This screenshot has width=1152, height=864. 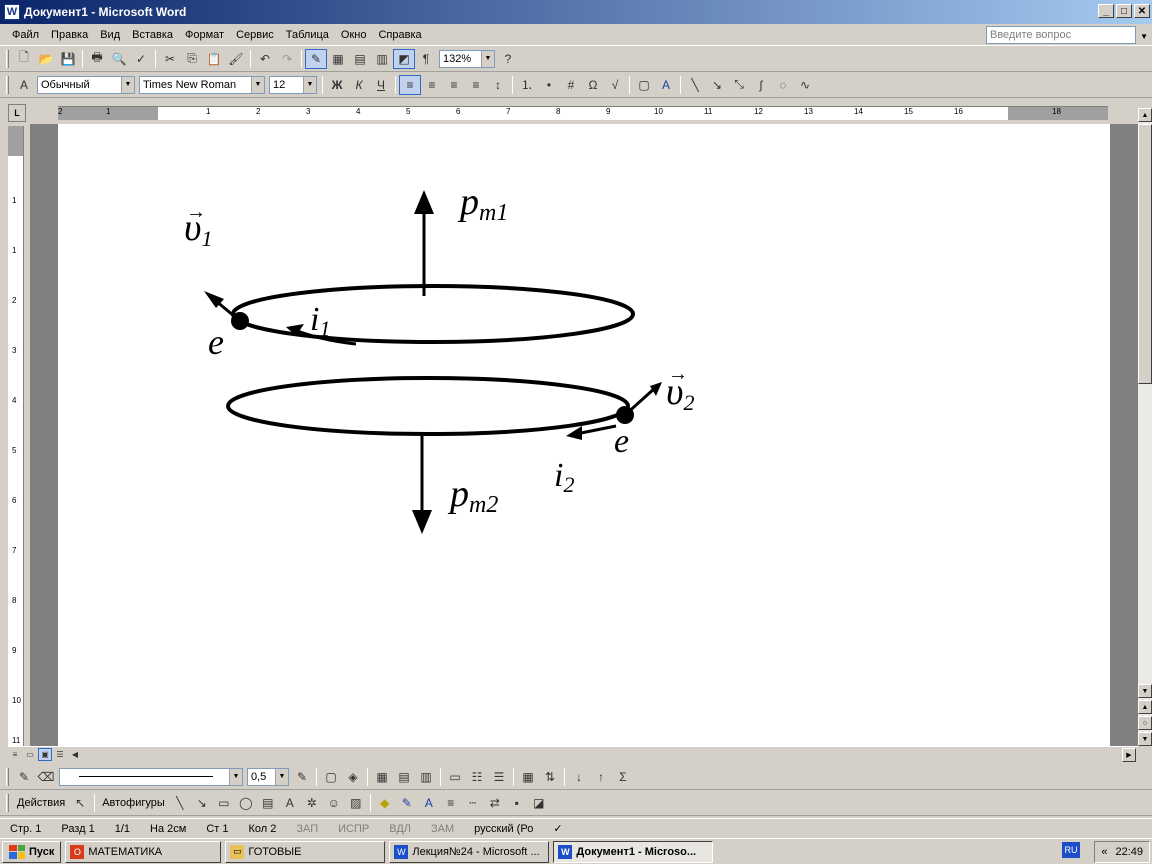 I want to click on normal-view-icon: ≡, so click(x=15, y=754).